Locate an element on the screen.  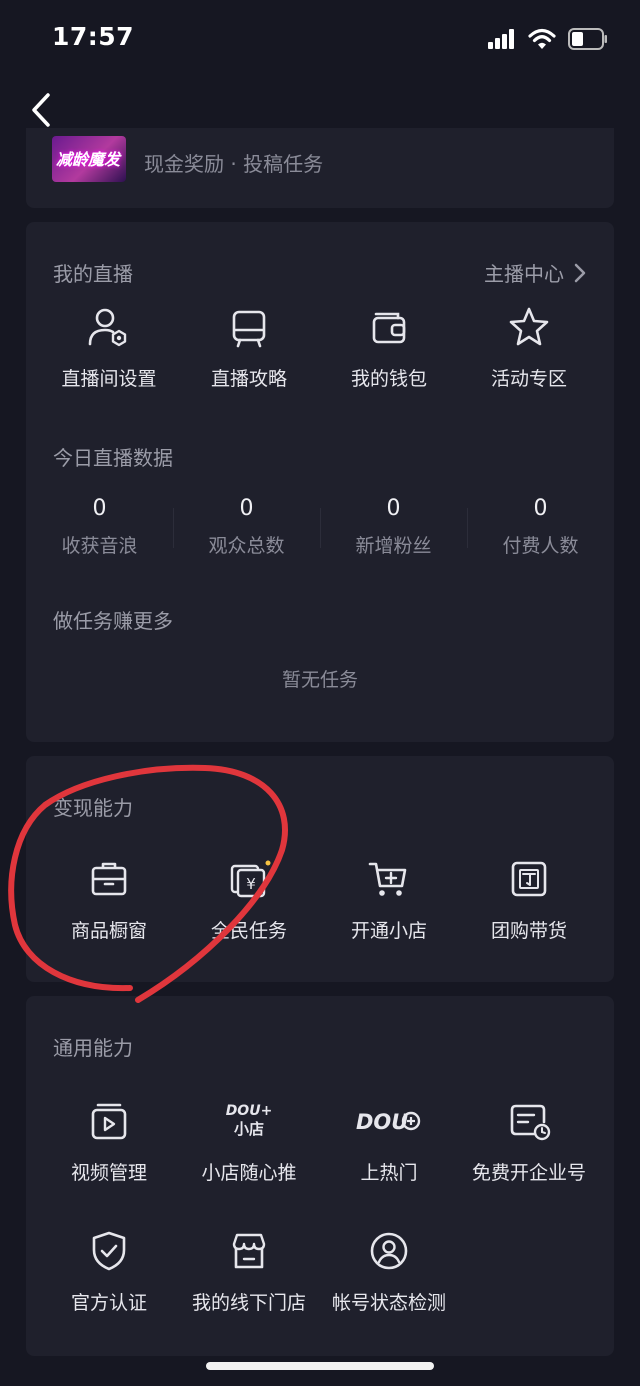
all-people-tasks-button: ¥ 全民任务 is located at coordinates (249, 899).